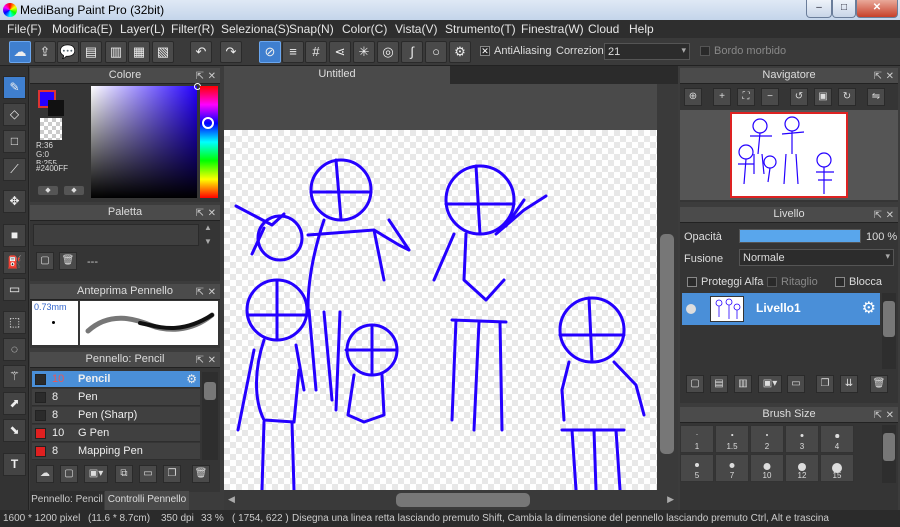 This screenshot has width=900, height=527. I want to click on bucket-tool-icon: ⛽, so click(14, 262).